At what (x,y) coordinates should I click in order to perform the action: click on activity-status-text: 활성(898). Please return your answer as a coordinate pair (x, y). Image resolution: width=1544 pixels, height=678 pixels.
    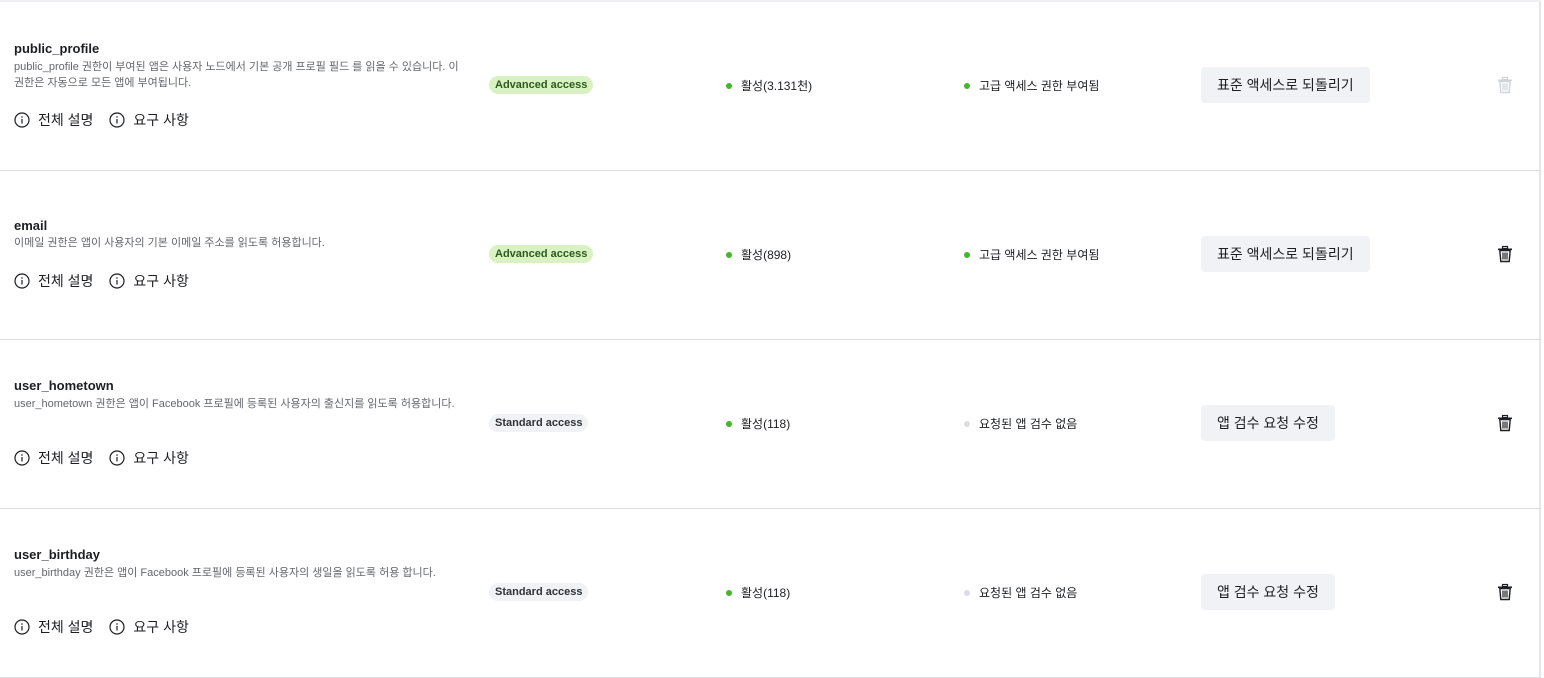
    Looking at the image, I should click on (766, 255).